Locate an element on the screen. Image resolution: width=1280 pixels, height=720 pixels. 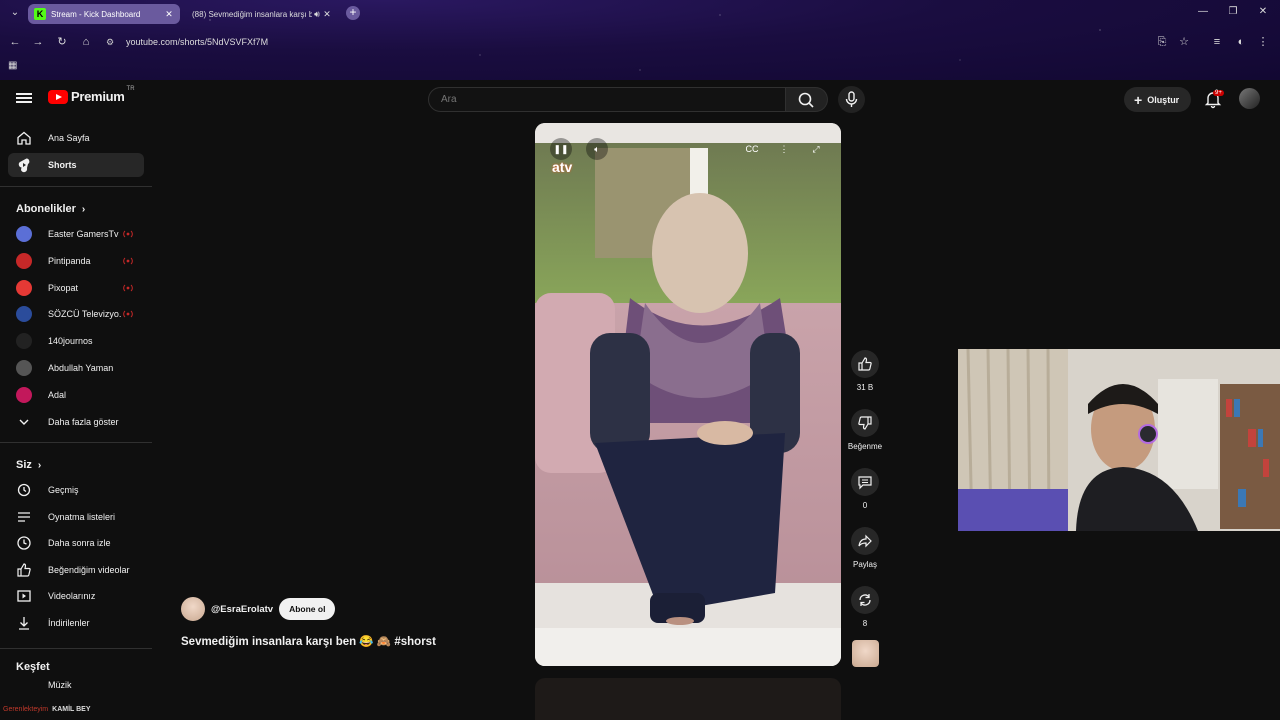
voice-search-button is located at coordinates (851, 99).